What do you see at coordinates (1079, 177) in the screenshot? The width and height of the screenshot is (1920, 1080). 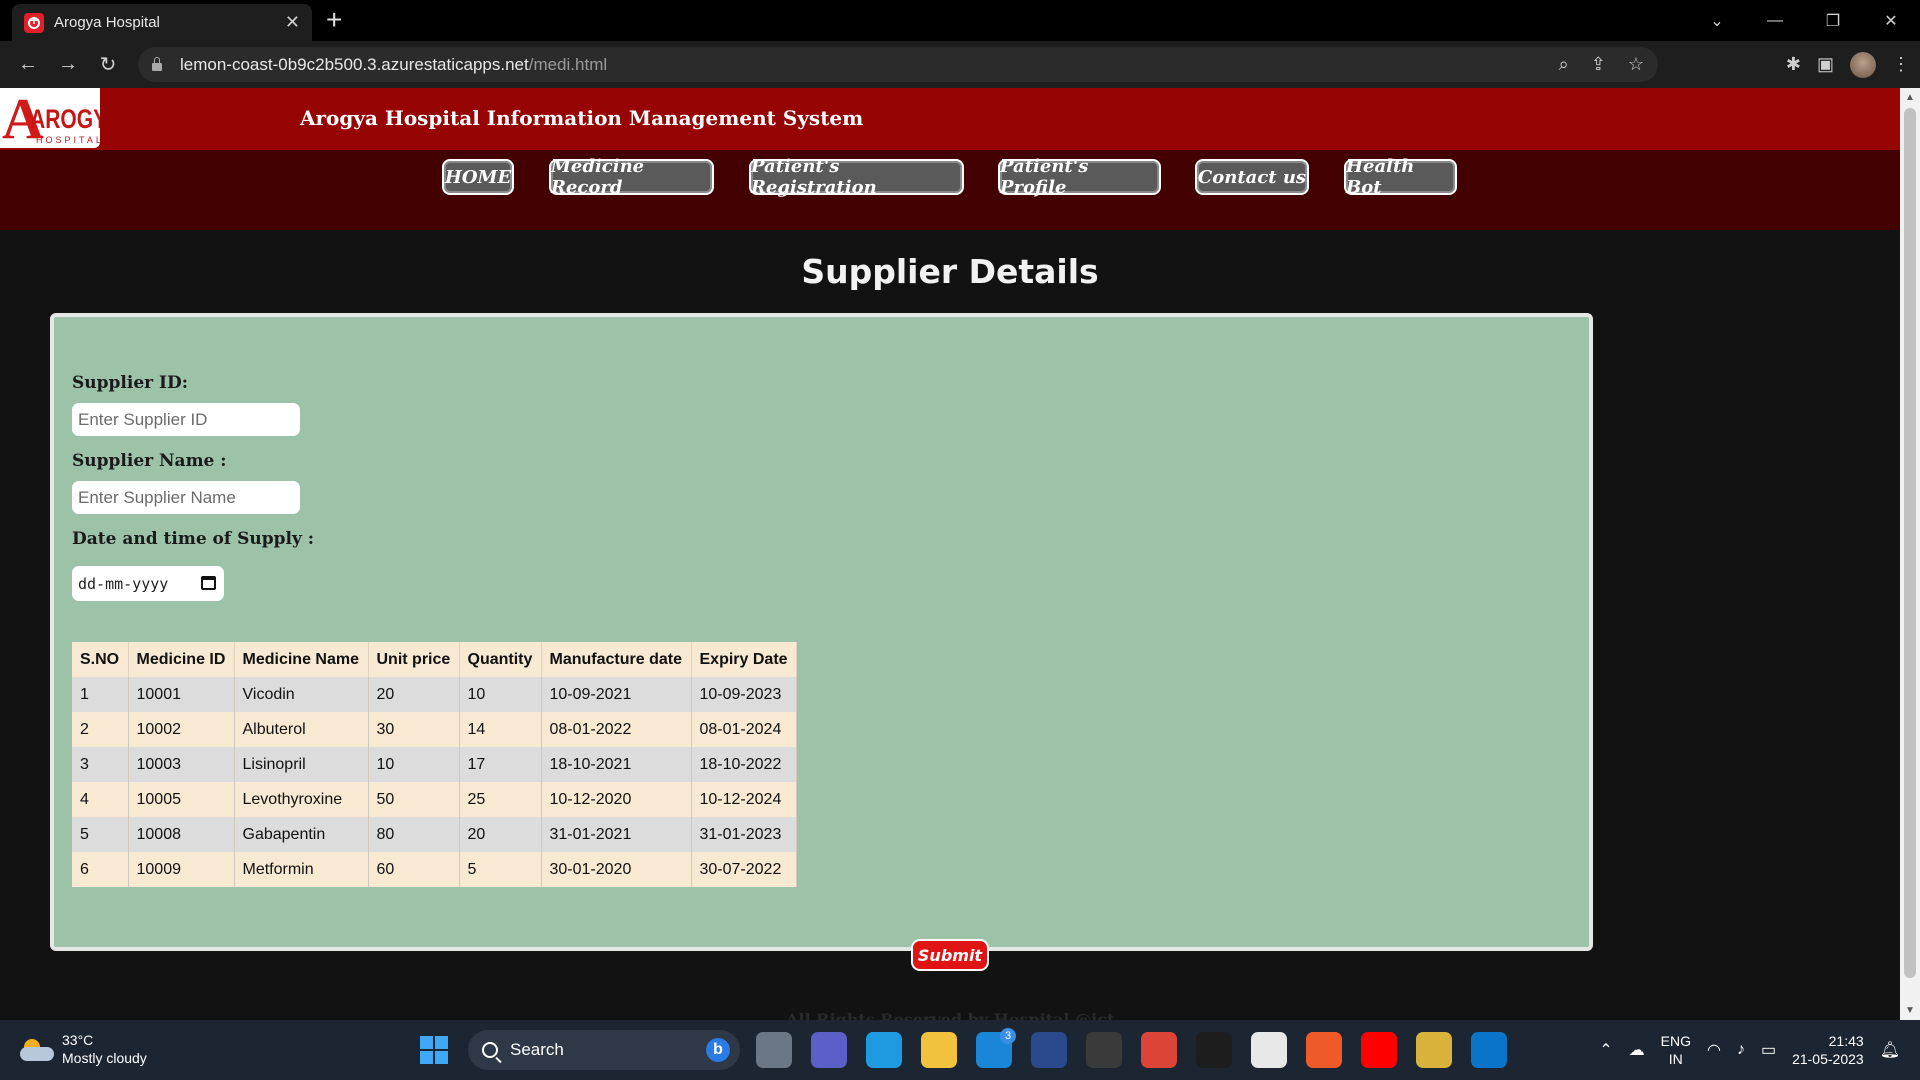 I see `nav-patient-profile: Patient's Profile` at bounding box center [1079, 177].